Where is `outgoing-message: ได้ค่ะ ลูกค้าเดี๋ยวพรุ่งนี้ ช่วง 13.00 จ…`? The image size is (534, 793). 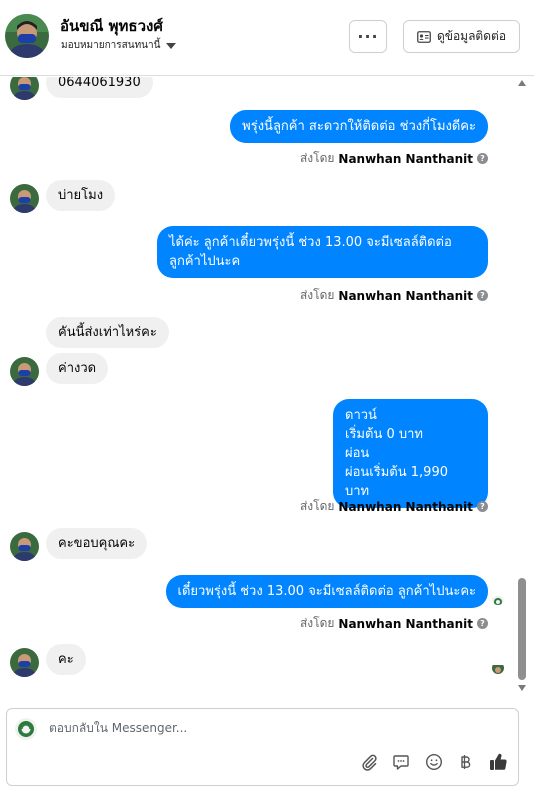 outgoing-message: ได้ค่ะ ลูกค้าเดี๋ยวพรุ่งนี้ ช่วง 13.00 จ… is located at coordinates (322, 252).